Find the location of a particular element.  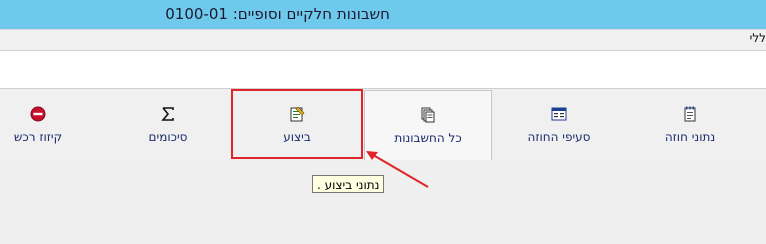

tab-summaries: סיכומים is located at coordinates (168, 125).